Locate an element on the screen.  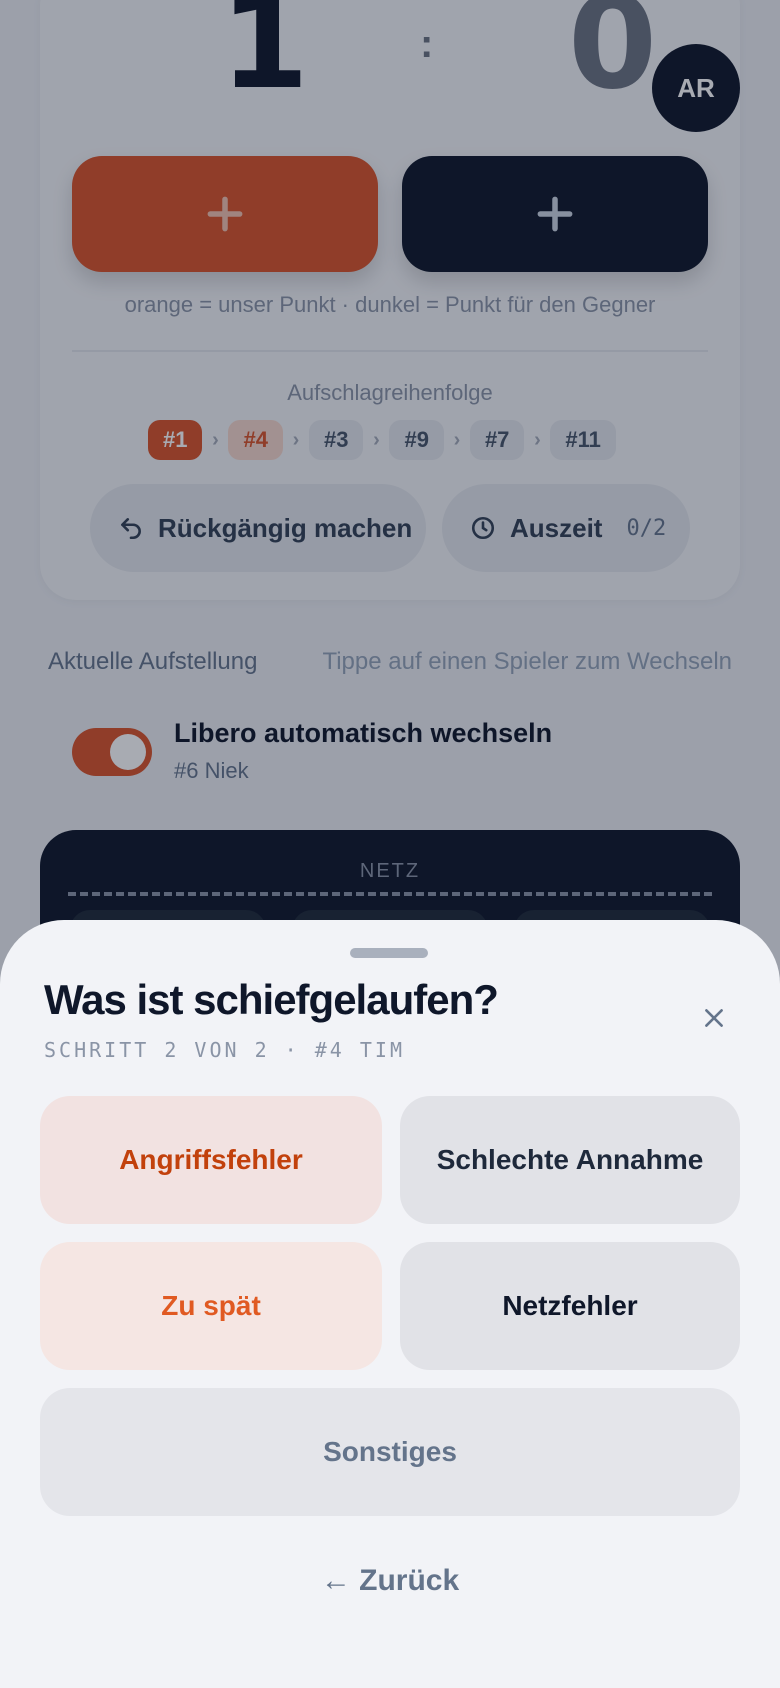
option-bad-reception: Schlechte Annahme is located at coordinates (570, 1160).